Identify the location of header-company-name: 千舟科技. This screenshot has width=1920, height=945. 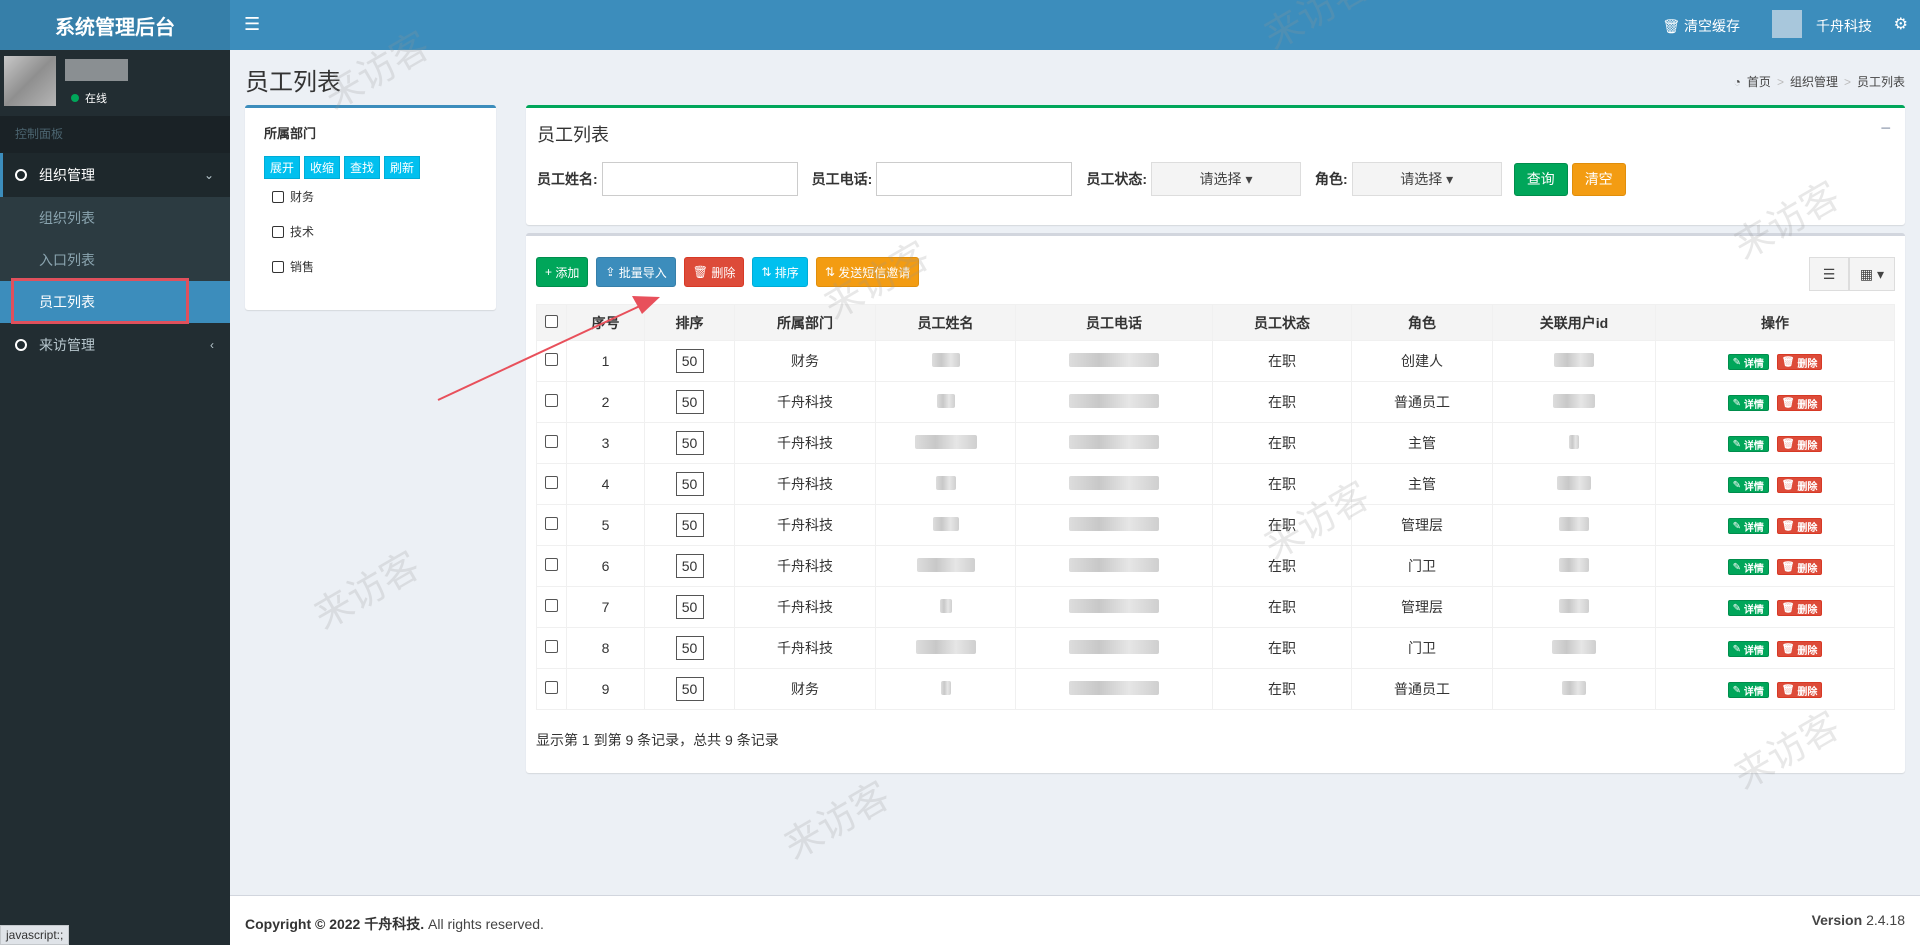
(1844, 26).